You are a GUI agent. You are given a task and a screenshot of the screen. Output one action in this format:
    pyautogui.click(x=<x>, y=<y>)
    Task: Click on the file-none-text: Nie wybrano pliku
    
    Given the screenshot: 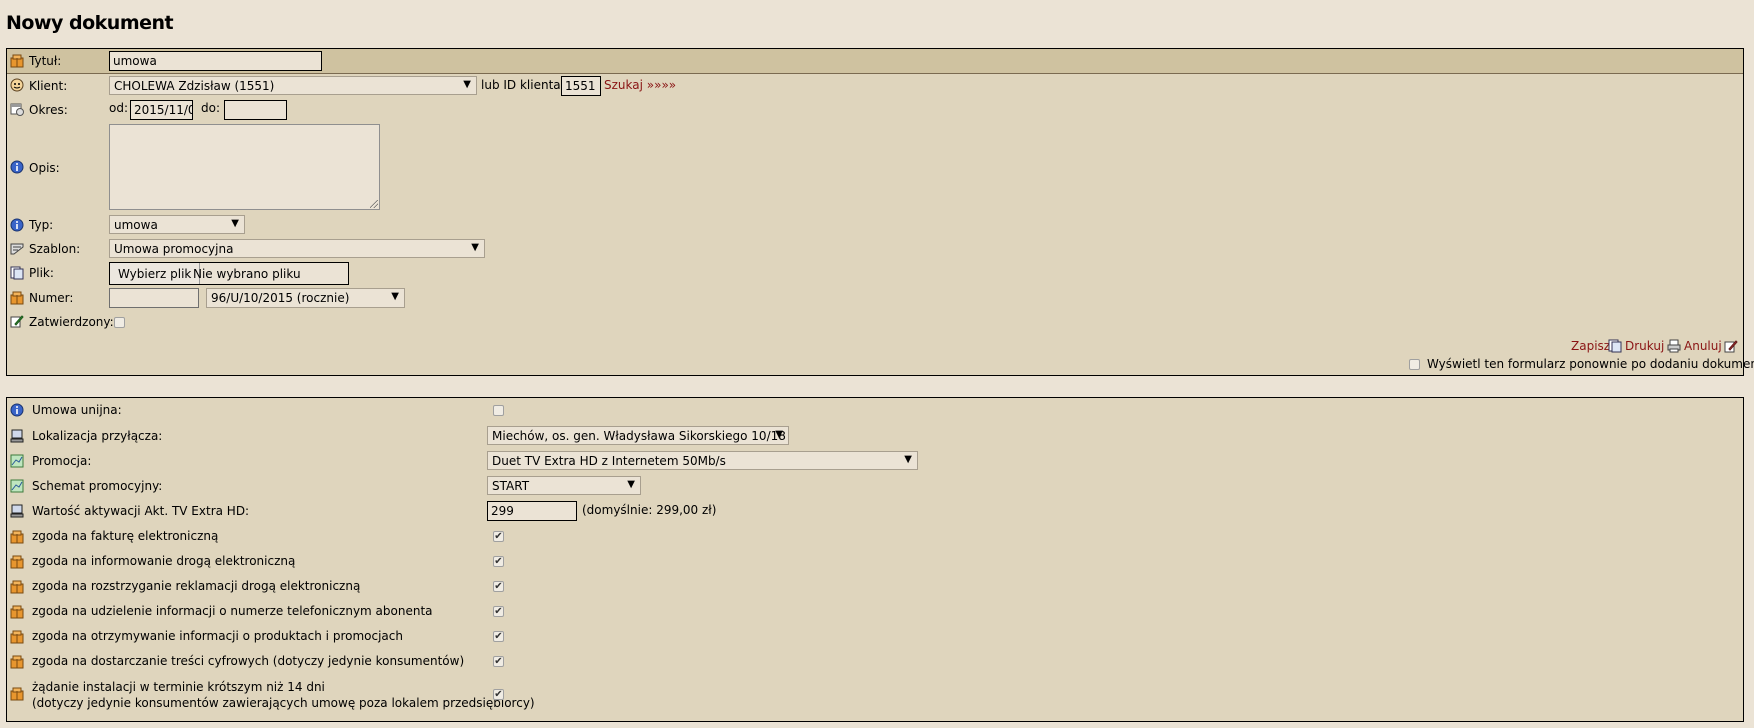 What is the action you would take?
    pyautogui.click(x=247, y=274)
    